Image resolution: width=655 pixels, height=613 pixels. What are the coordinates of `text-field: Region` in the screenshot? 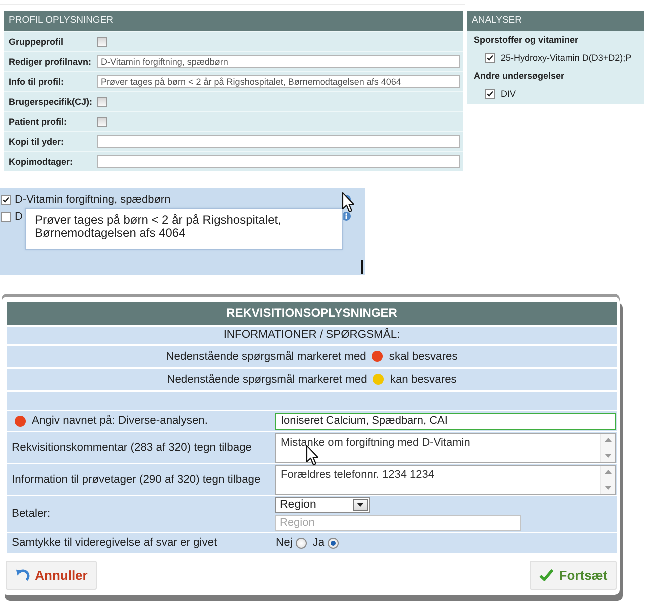 It's located at (398, 523).